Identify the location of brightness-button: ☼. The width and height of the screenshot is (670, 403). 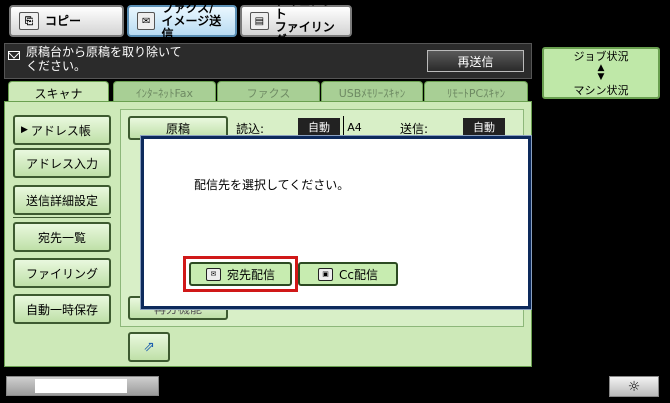
(634, 386).